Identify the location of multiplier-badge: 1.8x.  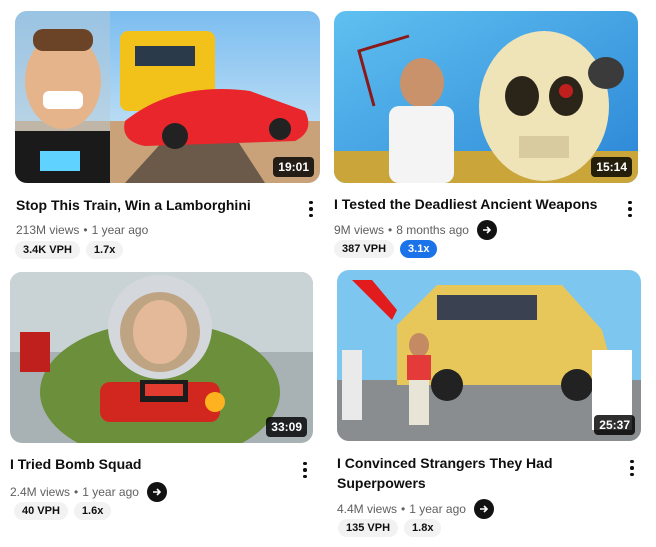
(423, 528).